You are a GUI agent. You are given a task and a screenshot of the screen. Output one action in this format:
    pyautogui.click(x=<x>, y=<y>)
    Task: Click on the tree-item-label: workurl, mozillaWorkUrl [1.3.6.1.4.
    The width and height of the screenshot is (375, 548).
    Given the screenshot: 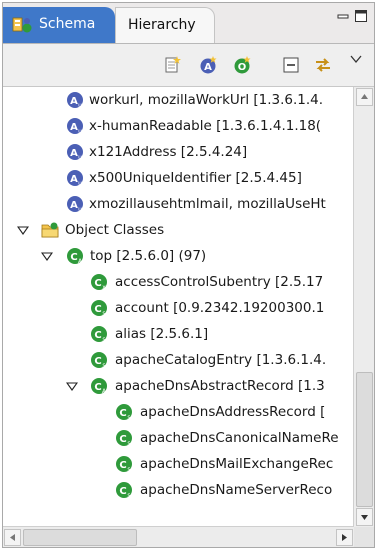 What is the action you would take?
    pyautogui.click(x=206, y=100)
    